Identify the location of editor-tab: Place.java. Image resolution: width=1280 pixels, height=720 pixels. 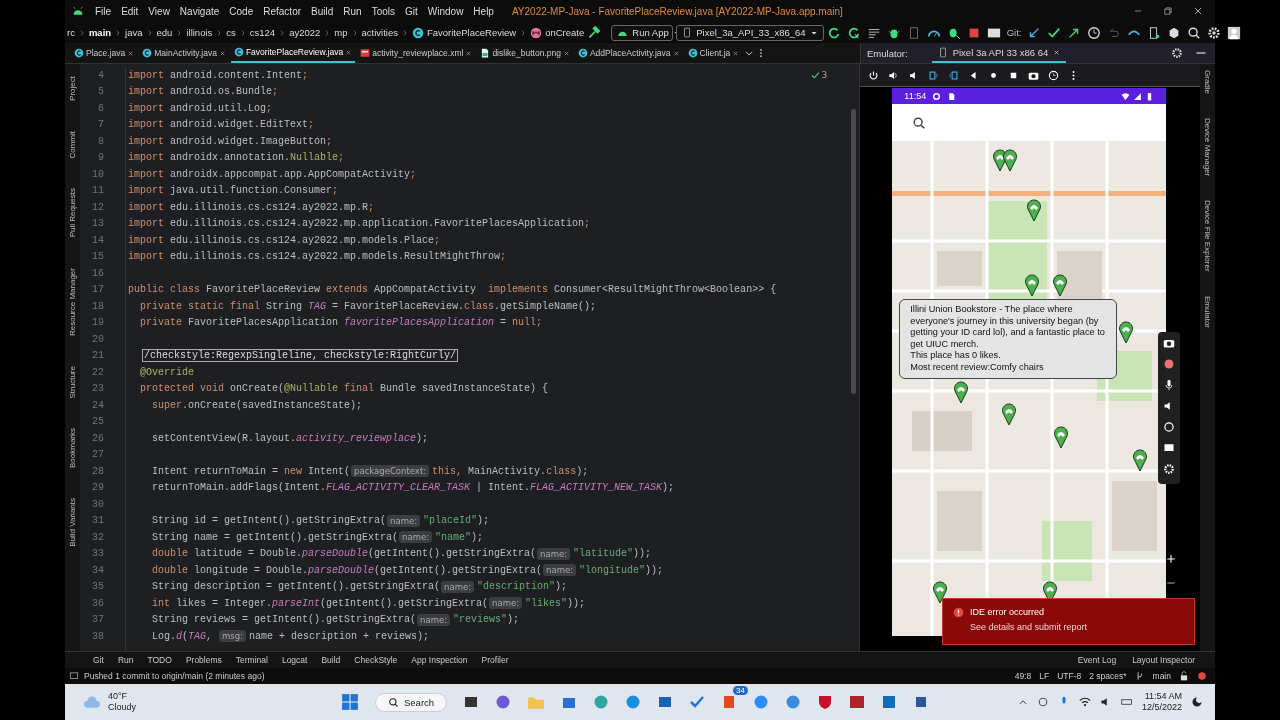
(104, 53).